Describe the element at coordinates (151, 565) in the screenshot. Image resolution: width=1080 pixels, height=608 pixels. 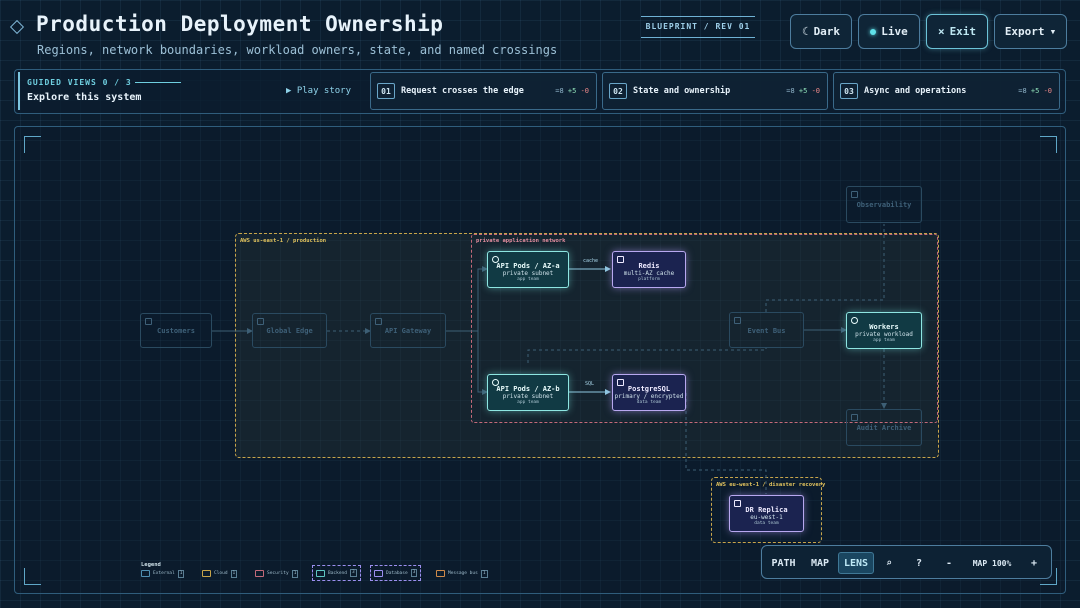
I see `legend-title: Legend` at that location.